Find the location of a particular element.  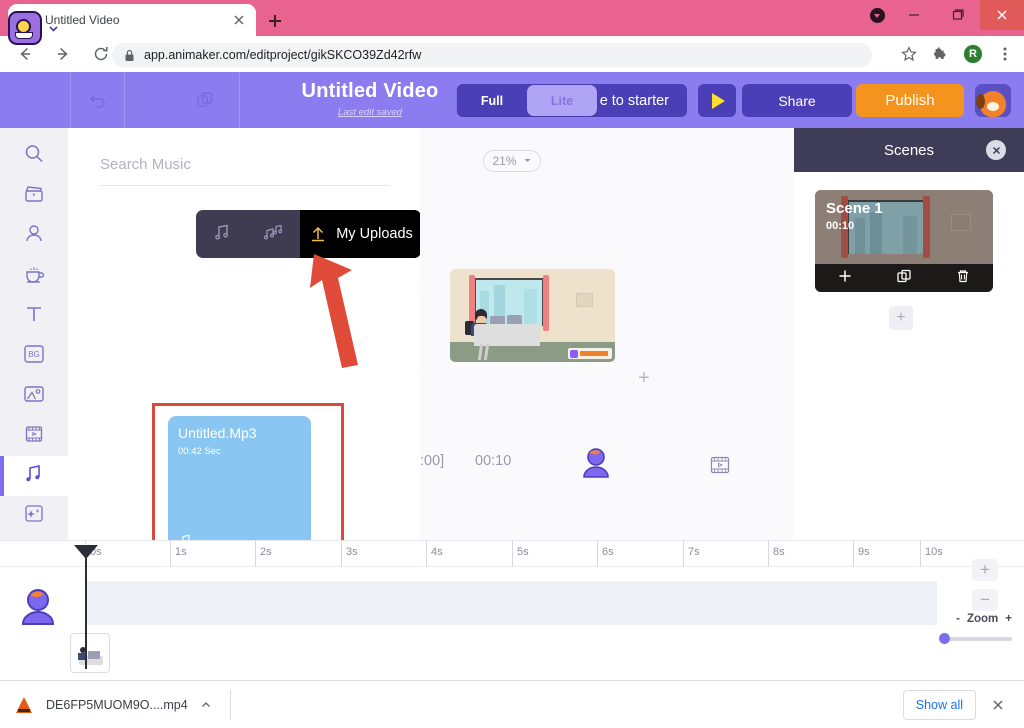

search-icon is located at coordinates (34, 156).